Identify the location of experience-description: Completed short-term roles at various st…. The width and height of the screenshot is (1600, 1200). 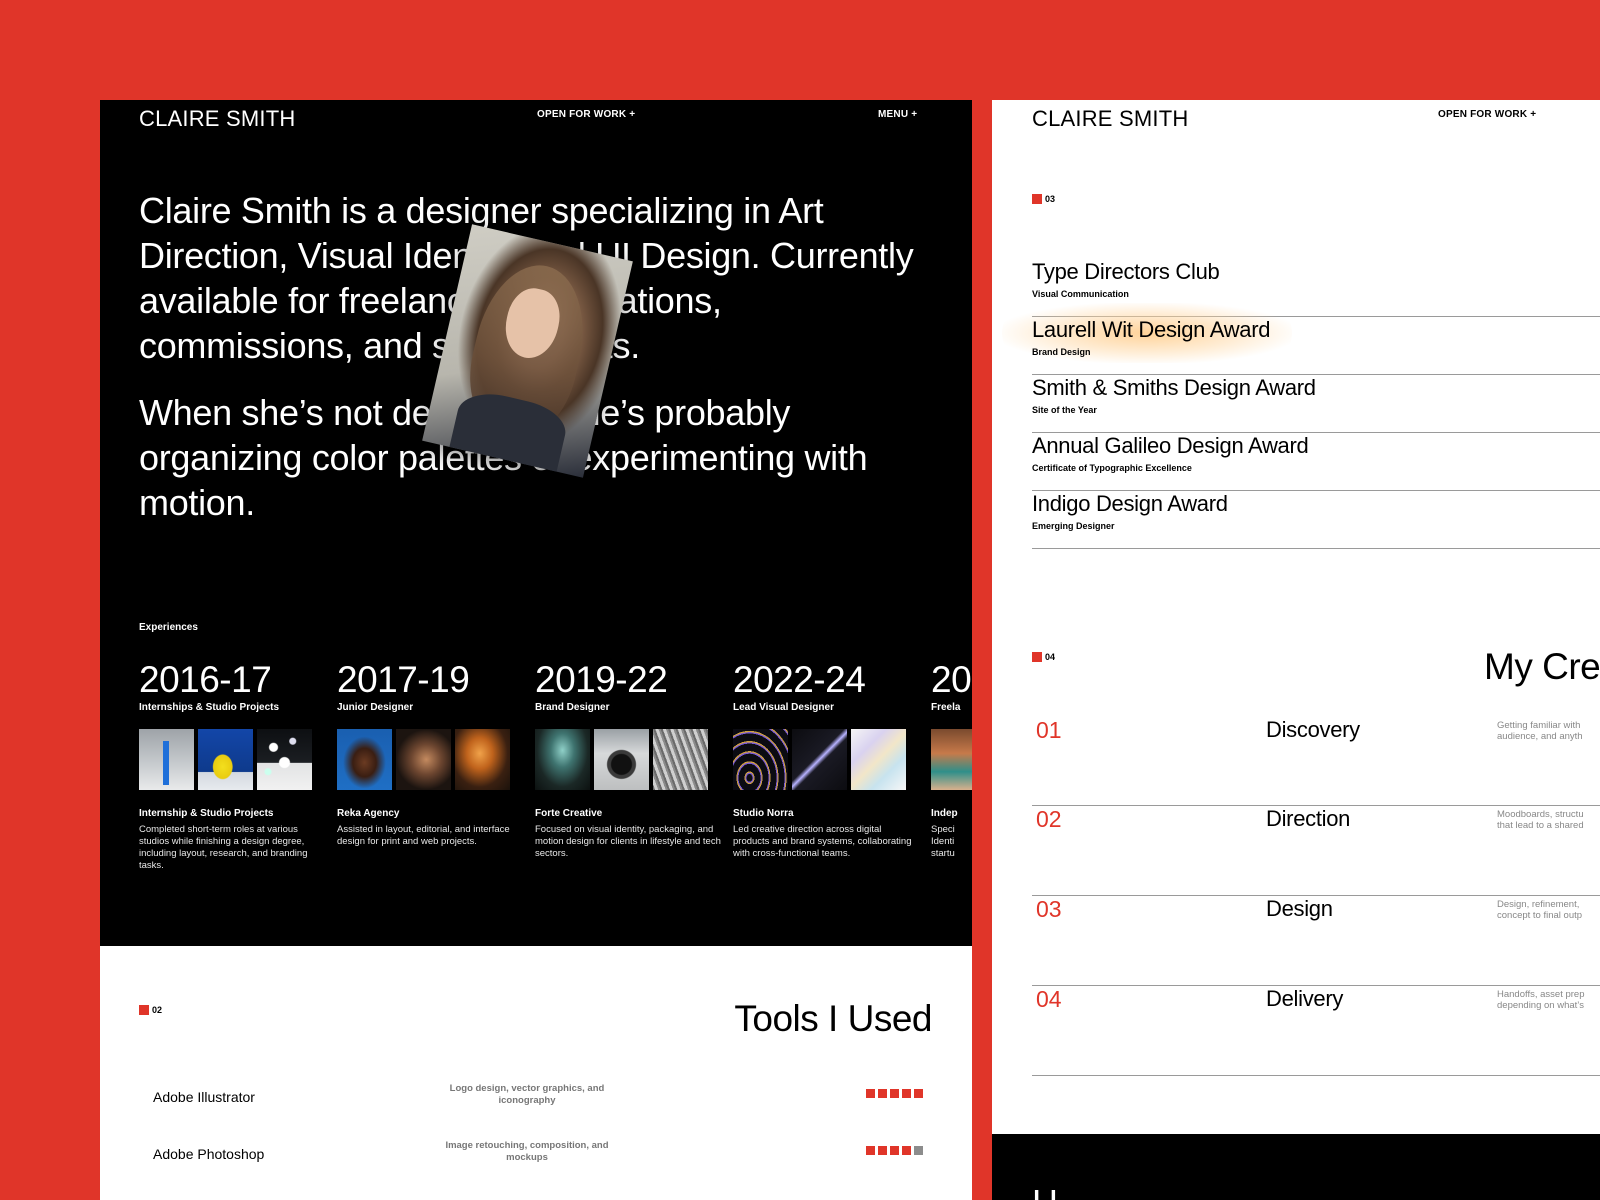
(223, 847).